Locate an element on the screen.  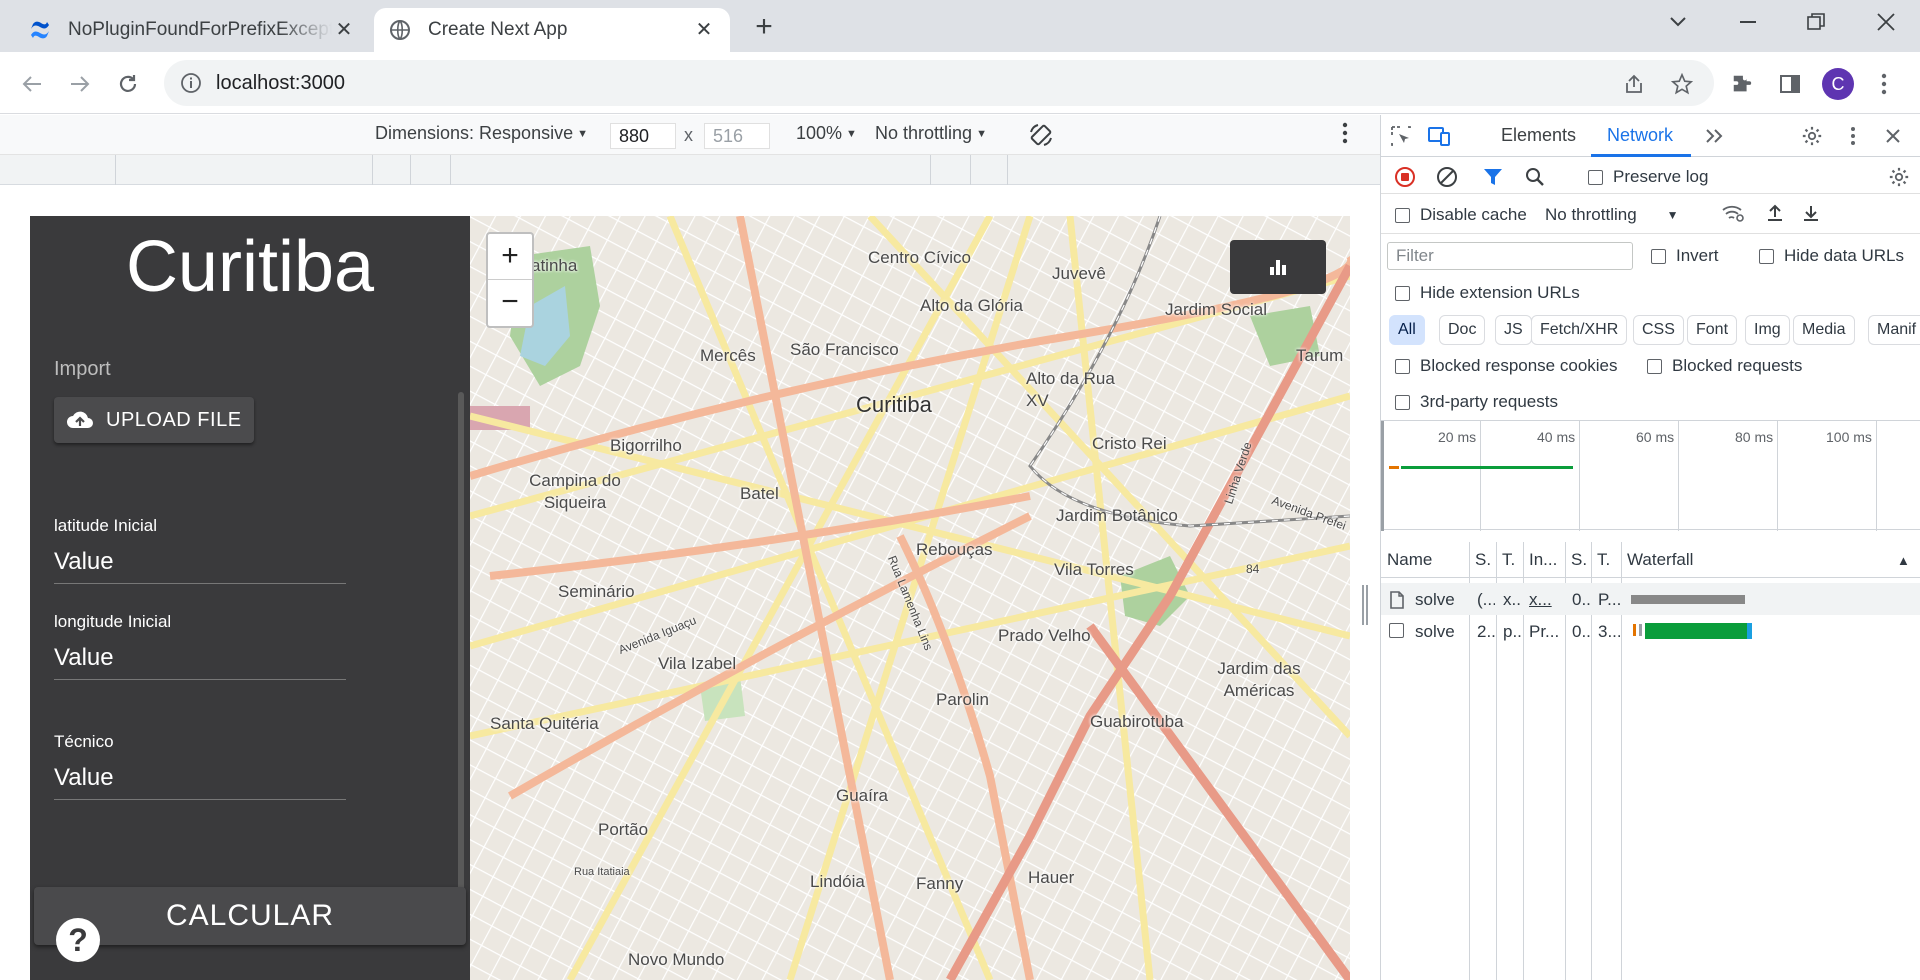
col-time: T. is located at coordinates (1603, 560).